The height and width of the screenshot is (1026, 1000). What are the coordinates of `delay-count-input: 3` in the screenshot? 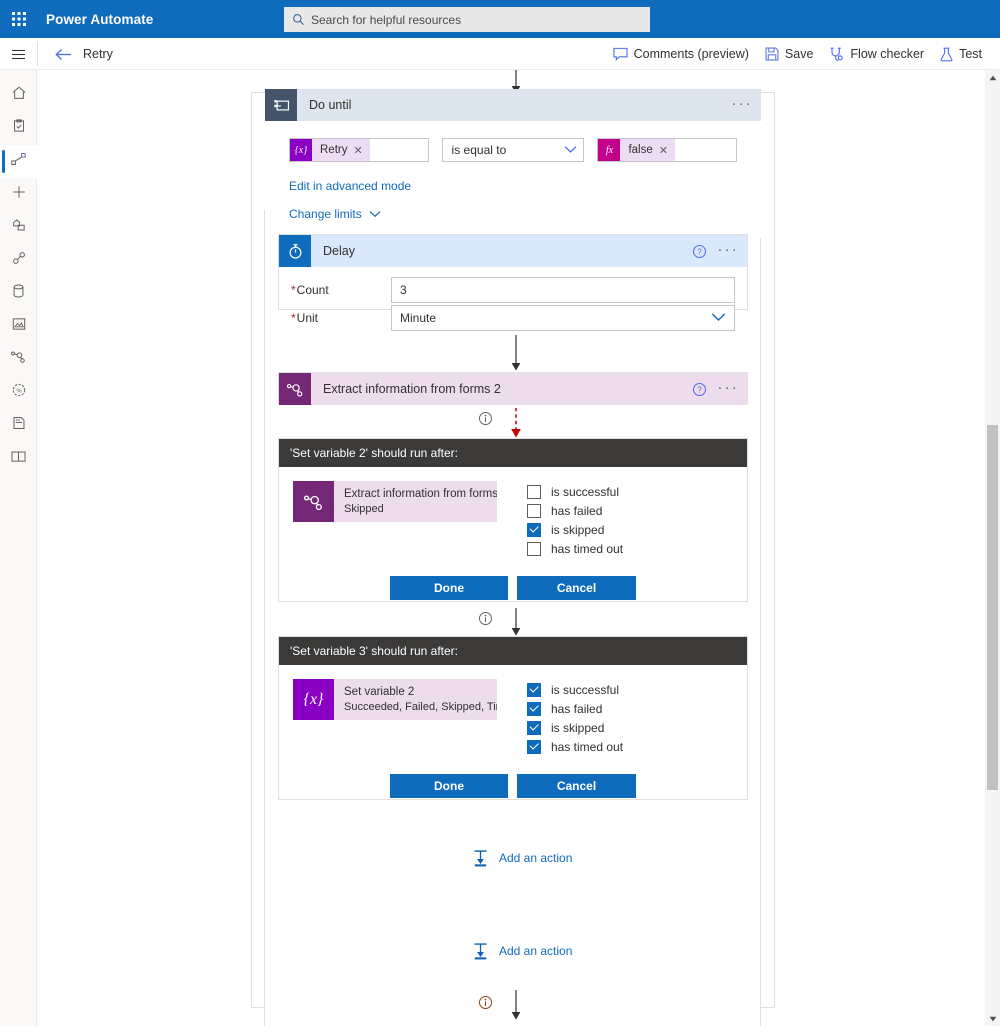 It's located at (563, 290).